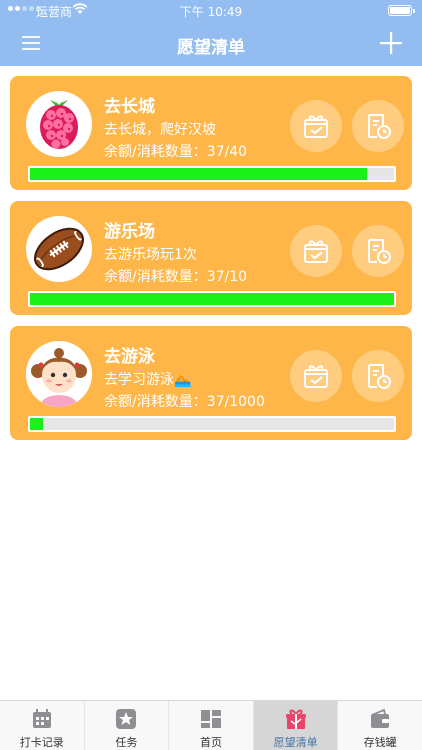 The width and height of the screenshot is (422, 750). What do you see at coordinates (129, 357) in the screenshot?
I see `wish-name: 去游泳` at bounding box center [129, 357].